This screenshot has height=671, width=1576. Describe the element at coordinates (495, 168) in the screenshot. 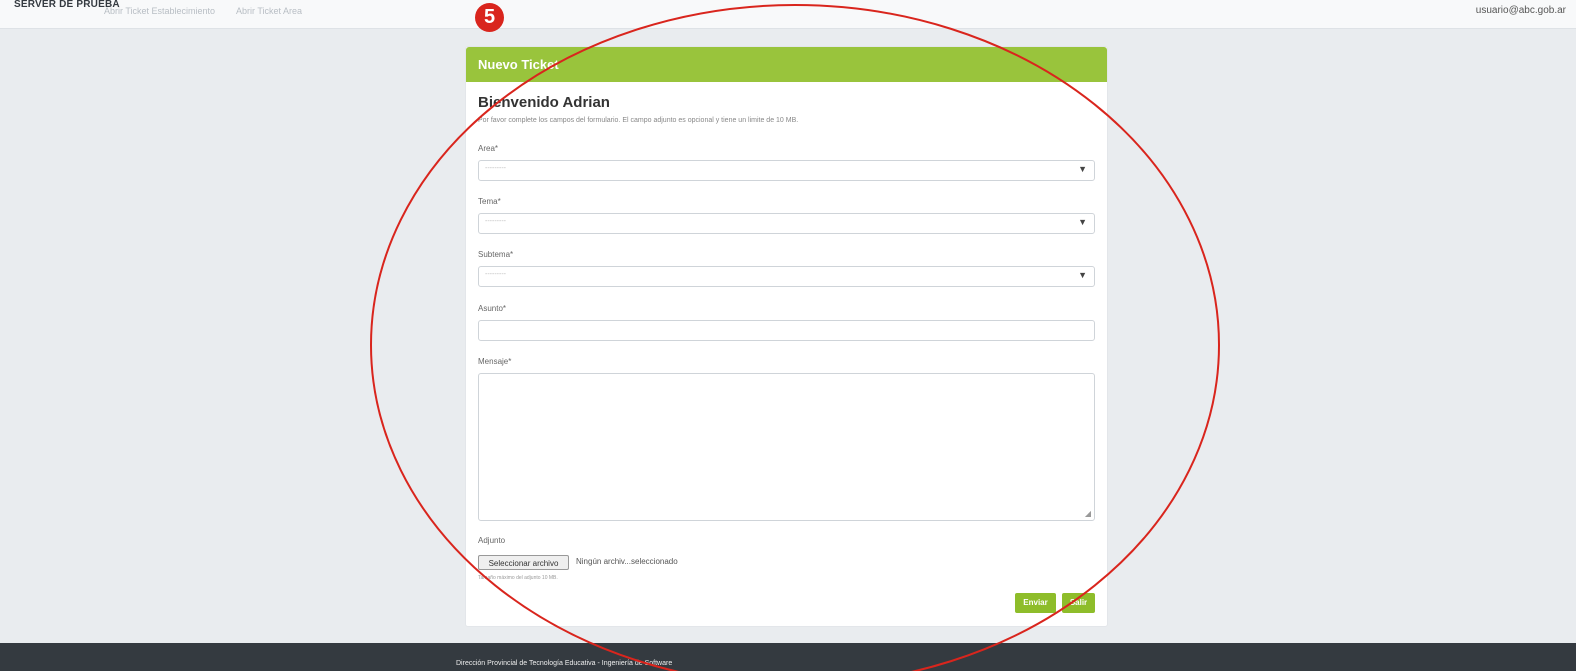

I see `area-placeholder: ---------` at that location.